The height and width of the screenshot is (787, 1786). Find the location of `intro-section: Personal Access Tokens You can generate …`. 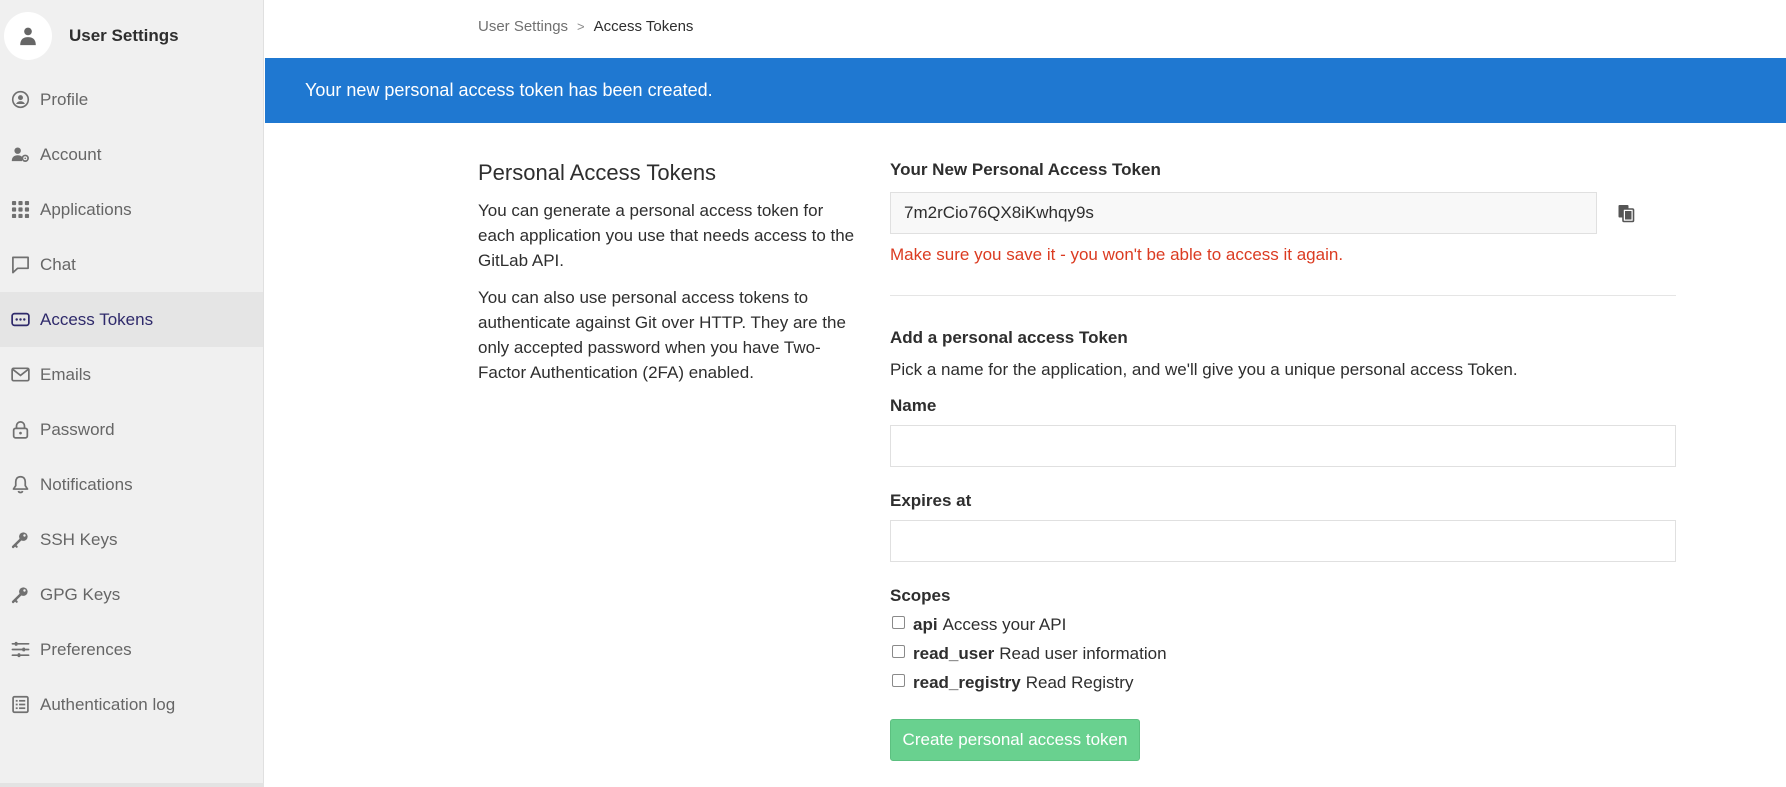

intro-section: Personal Access Tokens You can generate … is located at coordinates (668, 278).